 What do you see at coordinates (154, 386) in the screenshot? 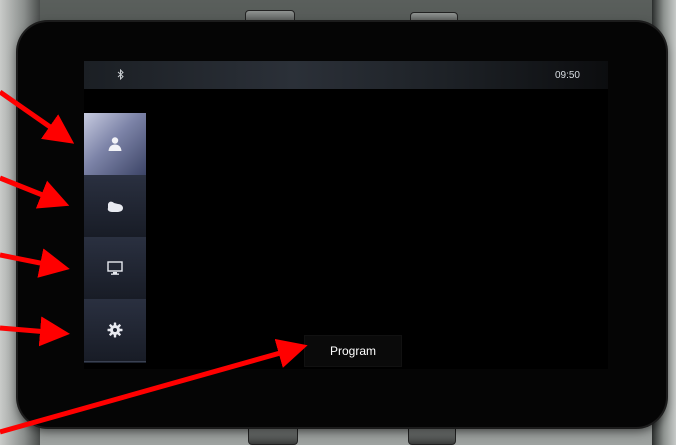
I see `arrow-to-program` at bounding box center [154, 386].